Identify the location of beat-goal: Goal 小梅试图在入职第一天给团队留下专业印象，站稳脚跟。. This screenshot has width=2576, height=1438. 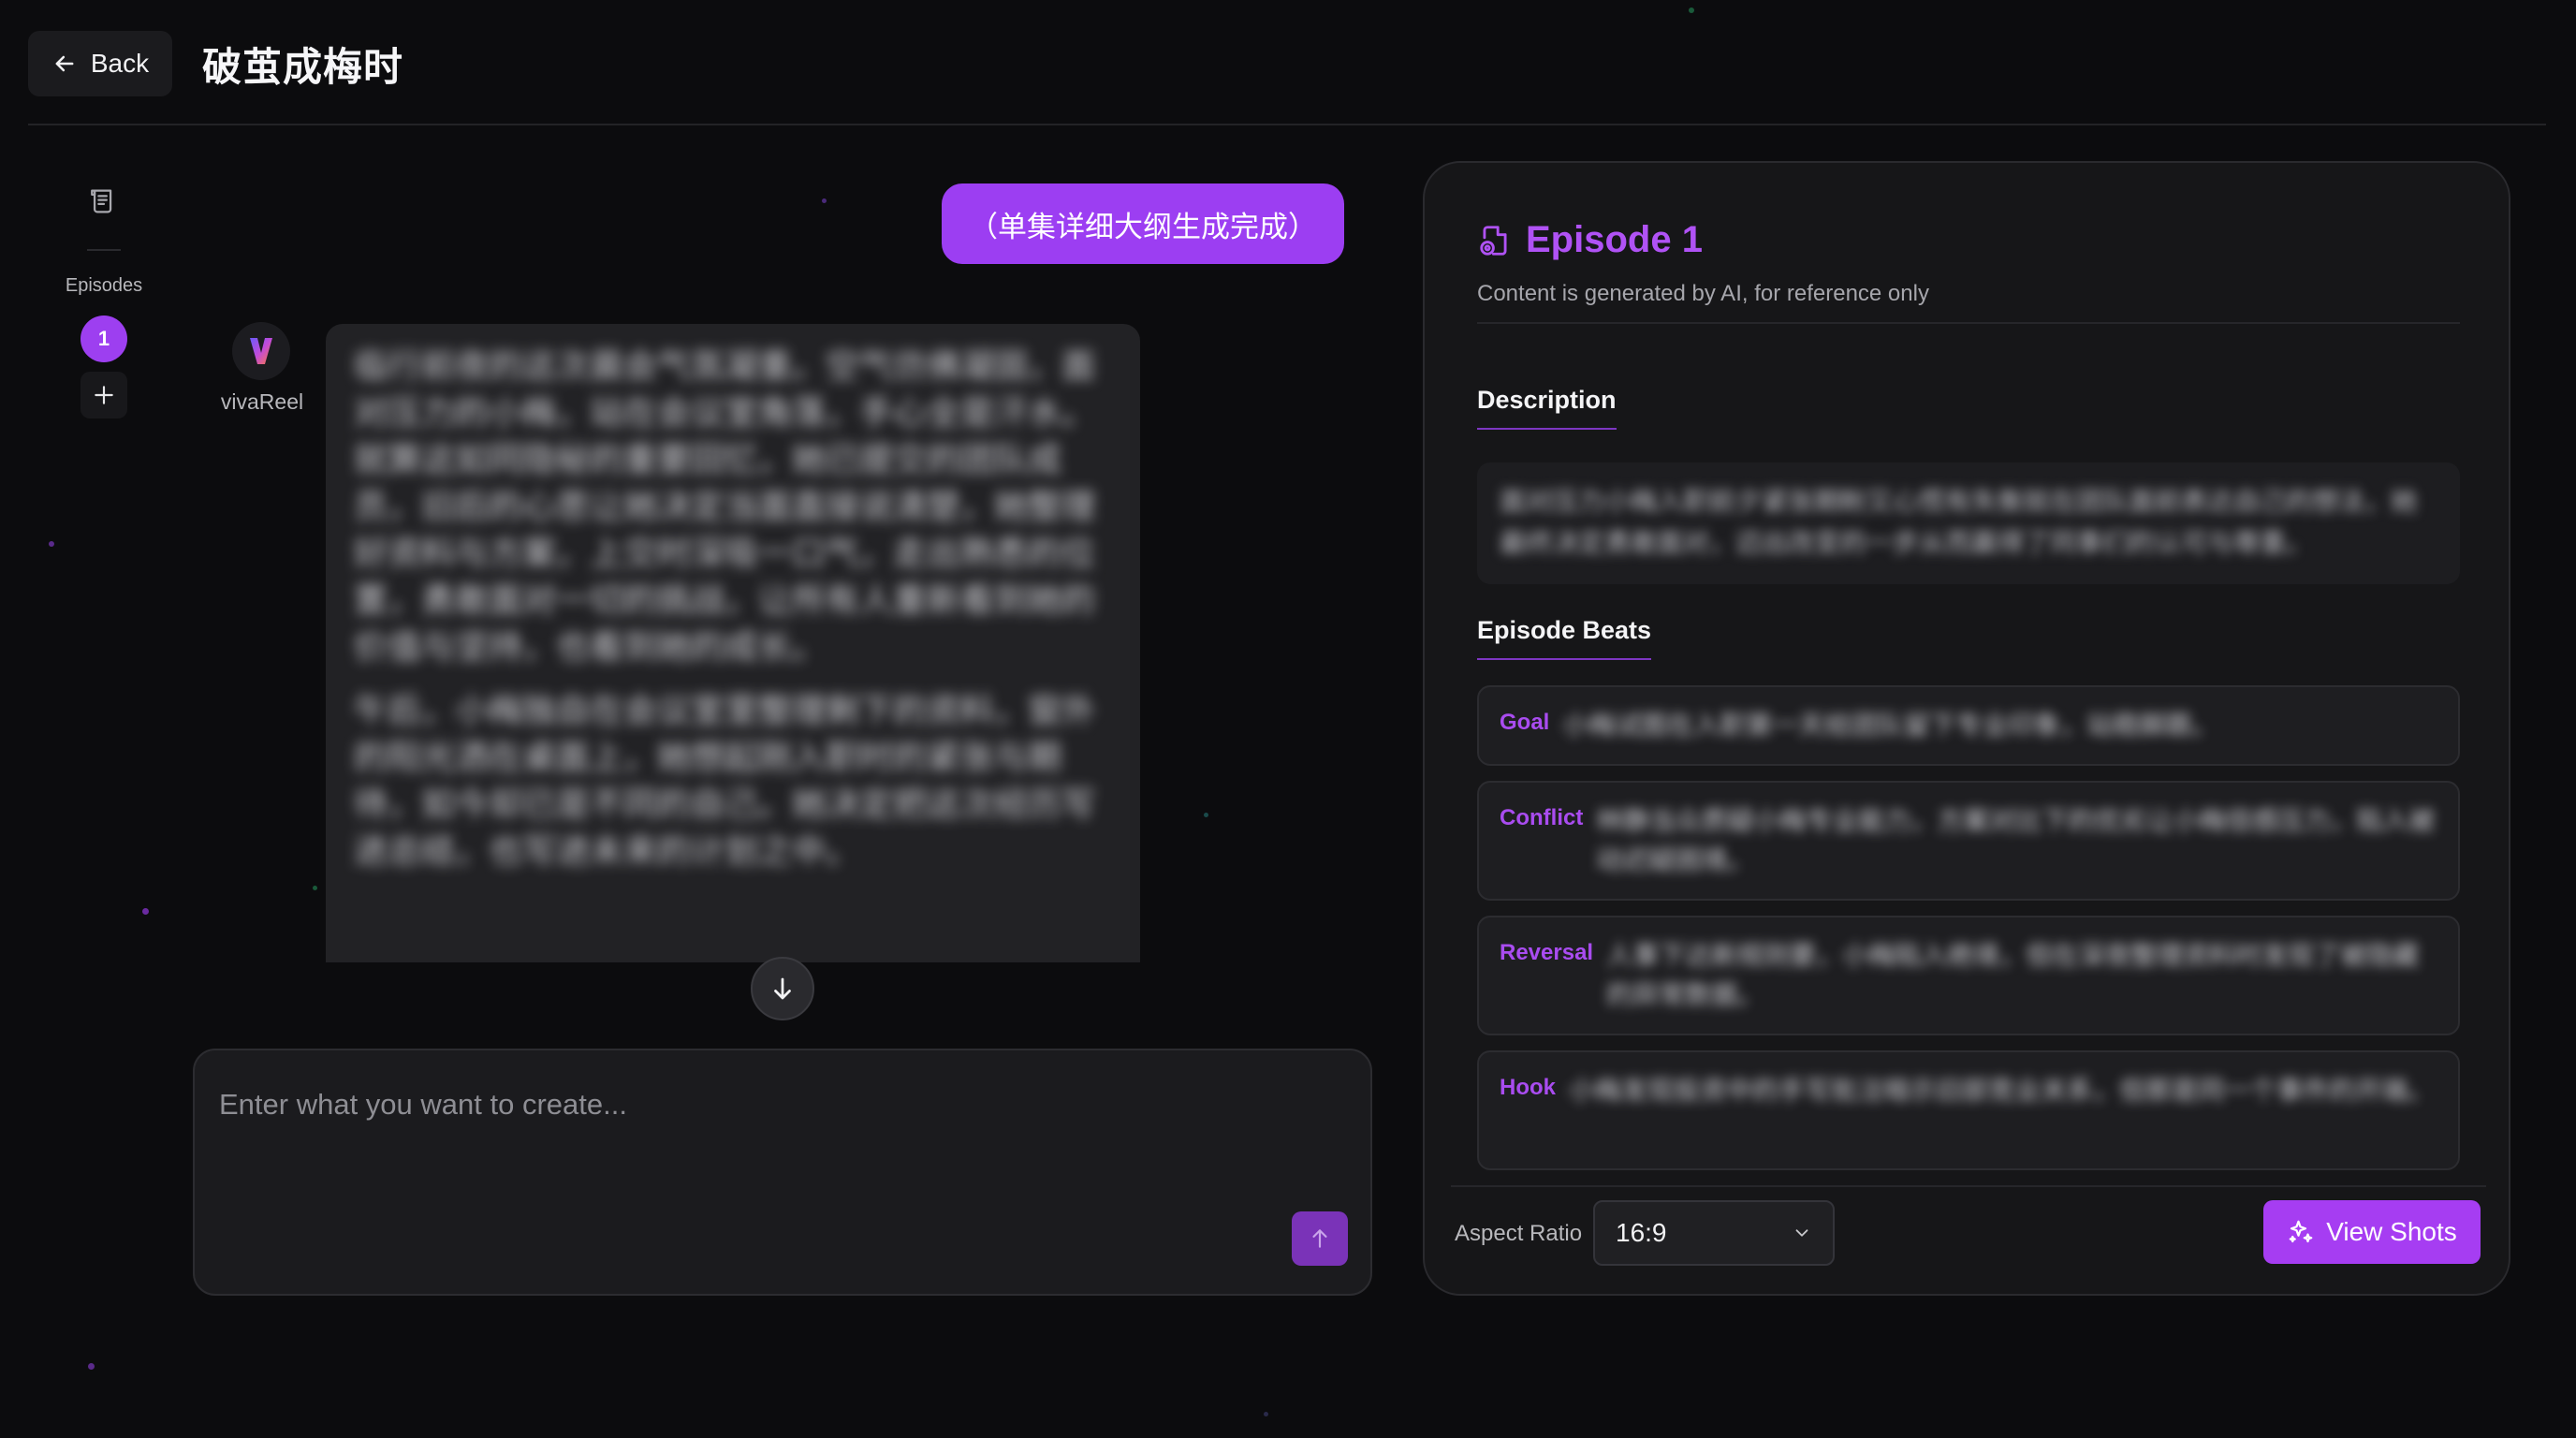
(1968, 725).